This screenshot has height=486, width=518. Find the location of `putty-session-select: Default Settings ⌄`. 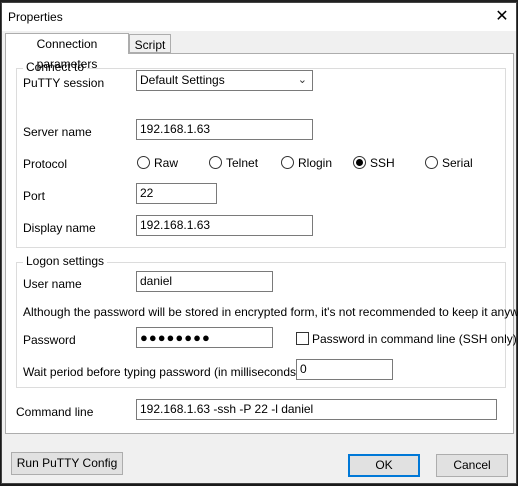

putty-session-select: Default Settings ⌄ is located at coordinates (224, 80).